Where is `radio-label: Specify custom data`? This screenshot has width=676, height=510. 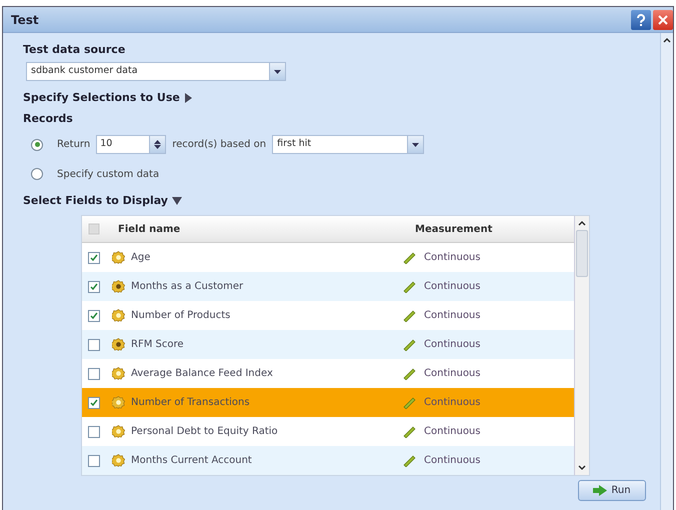 radio-label: Specify custom data is located at coordinates (108, 174).